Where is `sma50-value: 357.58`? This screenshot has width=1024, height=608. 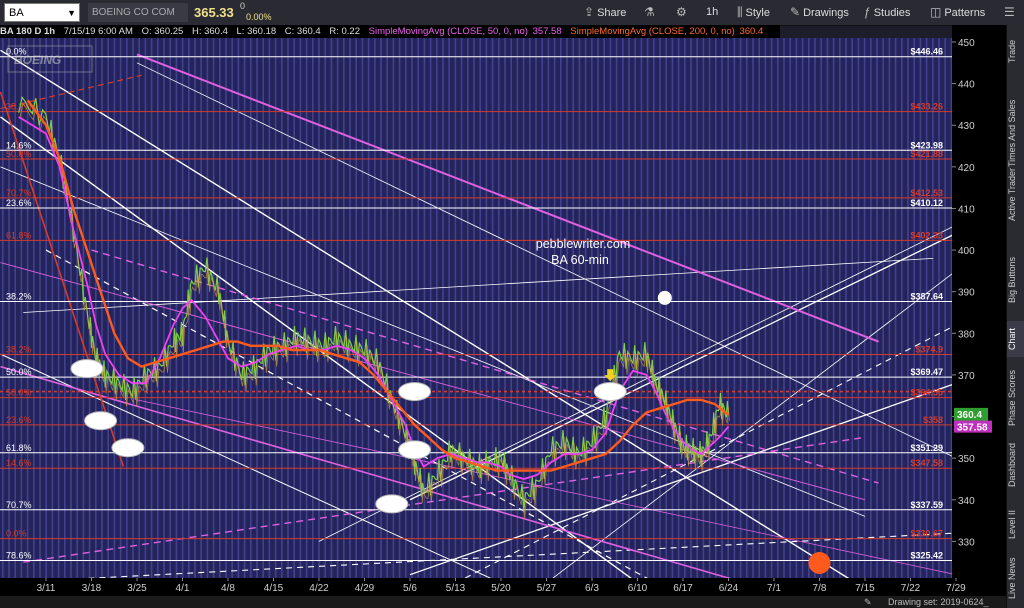
sma50-value: 357.58 is located at coordinates (547, 31).